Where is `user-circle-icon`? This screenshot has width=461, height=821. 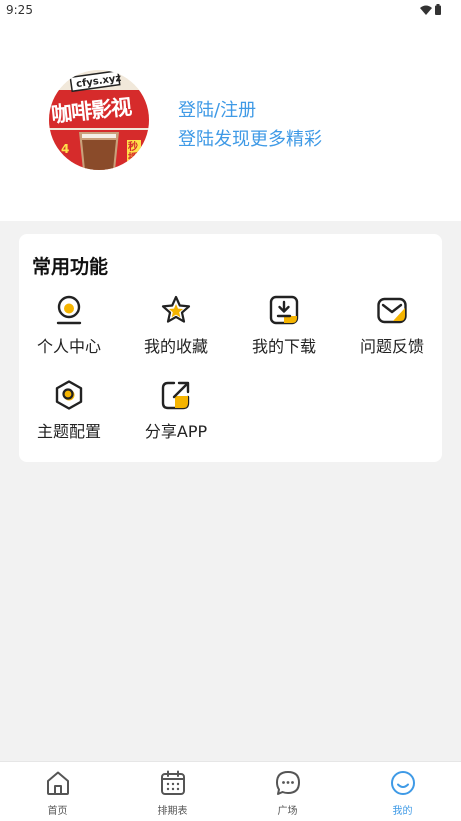
user-circle-icon is located at coordinates (69, 310).